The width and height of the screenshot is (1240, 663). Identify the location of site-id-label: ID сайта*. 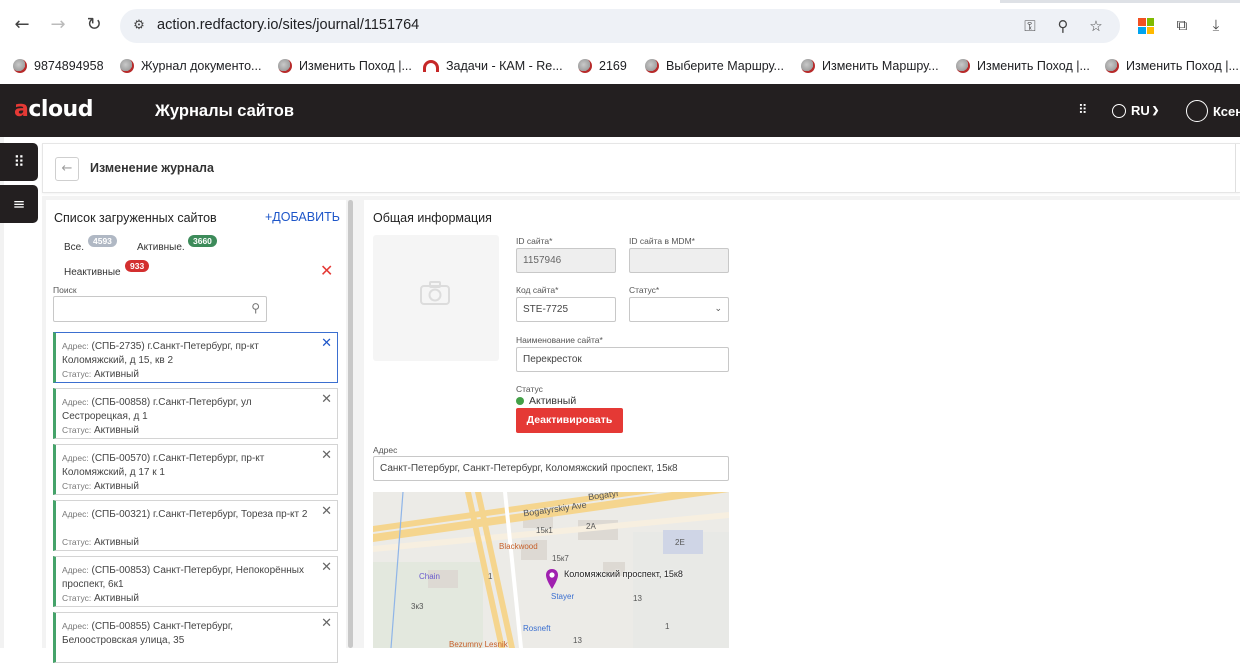
(534, 241).